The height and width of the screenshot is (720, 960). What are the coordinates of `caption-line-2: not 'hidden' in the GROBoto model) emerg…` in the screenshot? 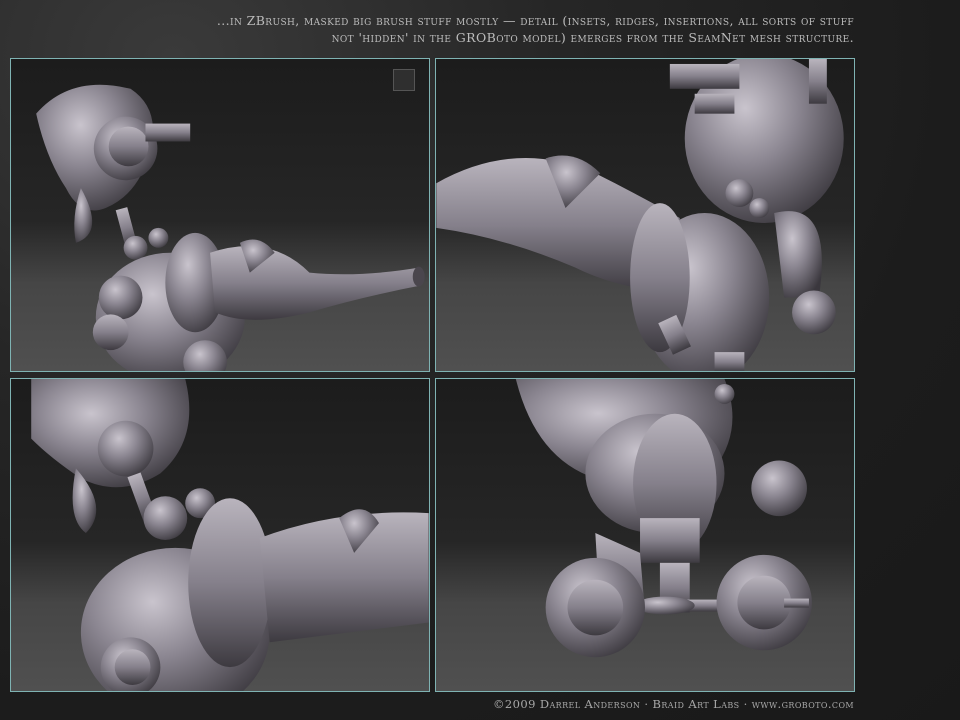 It's located at (592, 37).